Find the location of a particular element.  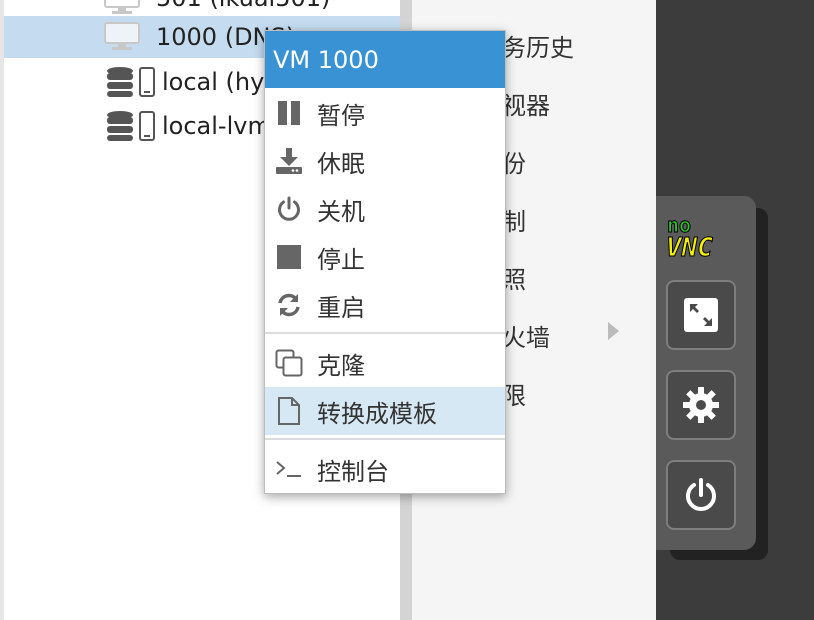

fullscreen-icon is located at coordinates (701, 315).